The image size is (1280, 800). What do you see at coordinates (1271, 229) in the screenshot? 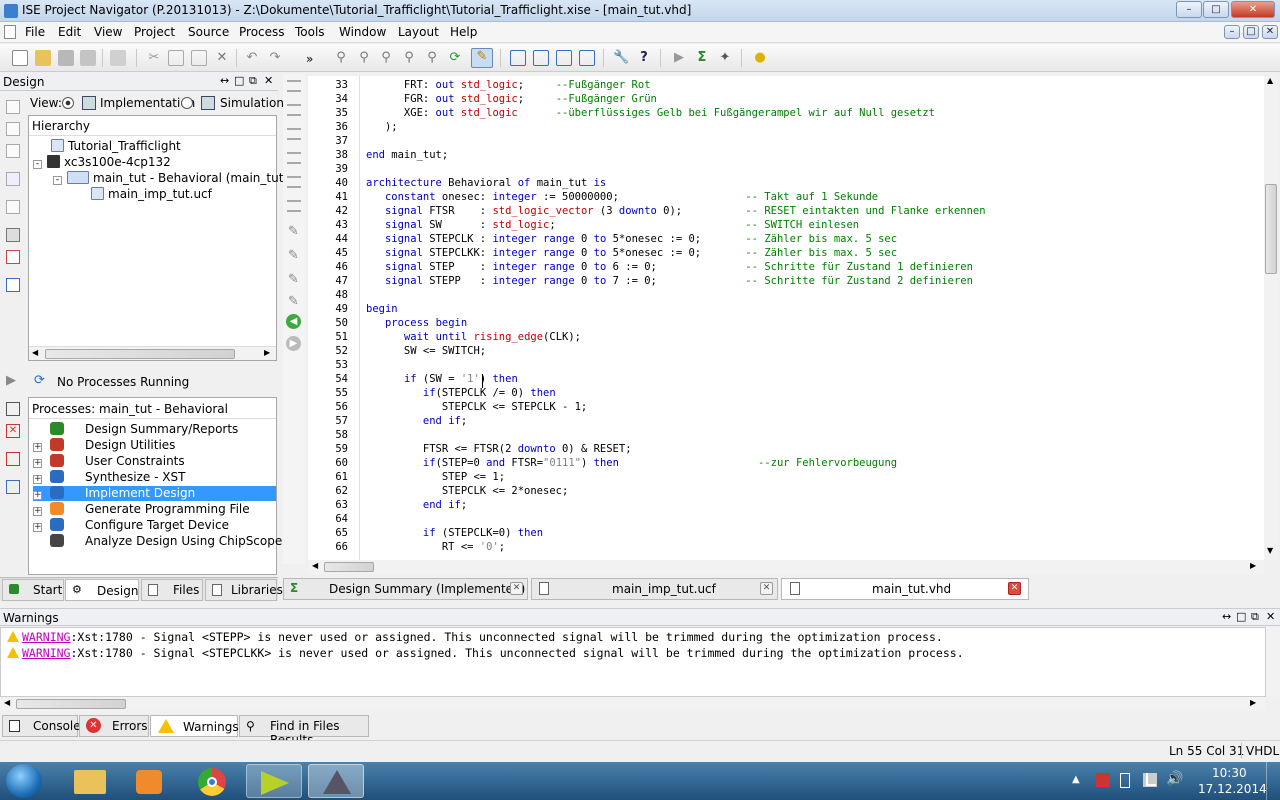
I see `editor-v-thumb` at bounding box center [1271, 229].